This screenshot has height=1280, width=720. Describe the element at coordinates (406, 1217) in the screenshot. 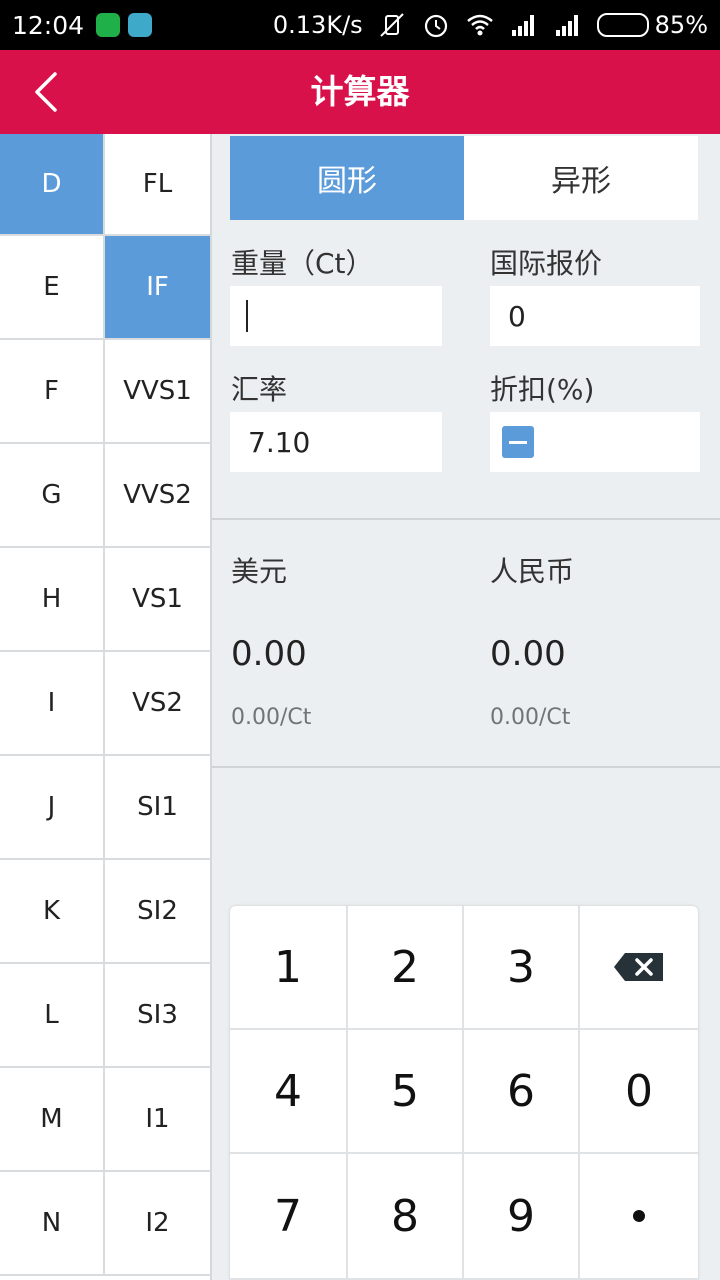

I see `digit-key-8: 8` at that location.